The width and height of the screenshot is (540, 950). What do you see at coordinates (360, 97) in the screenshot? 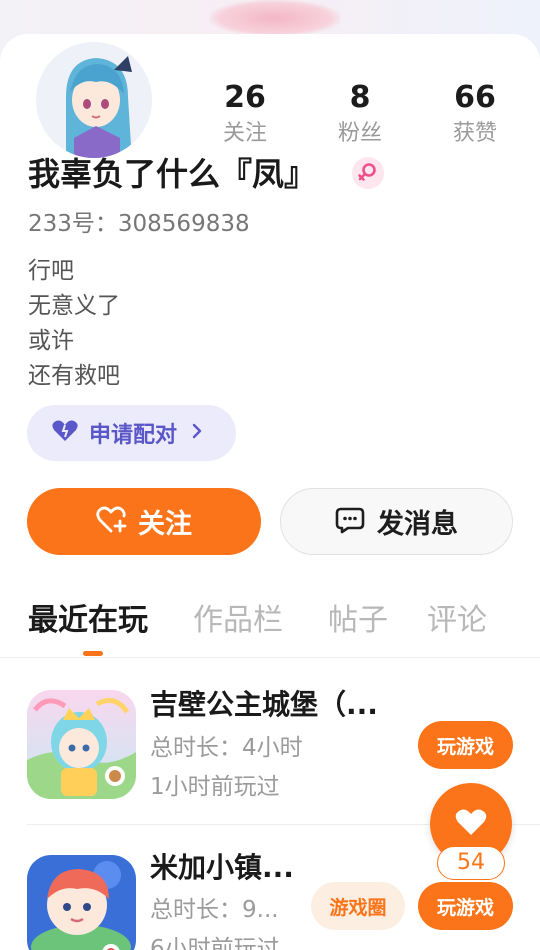
I see `stat-followers-value: 8` at bounding box center [360, 97].